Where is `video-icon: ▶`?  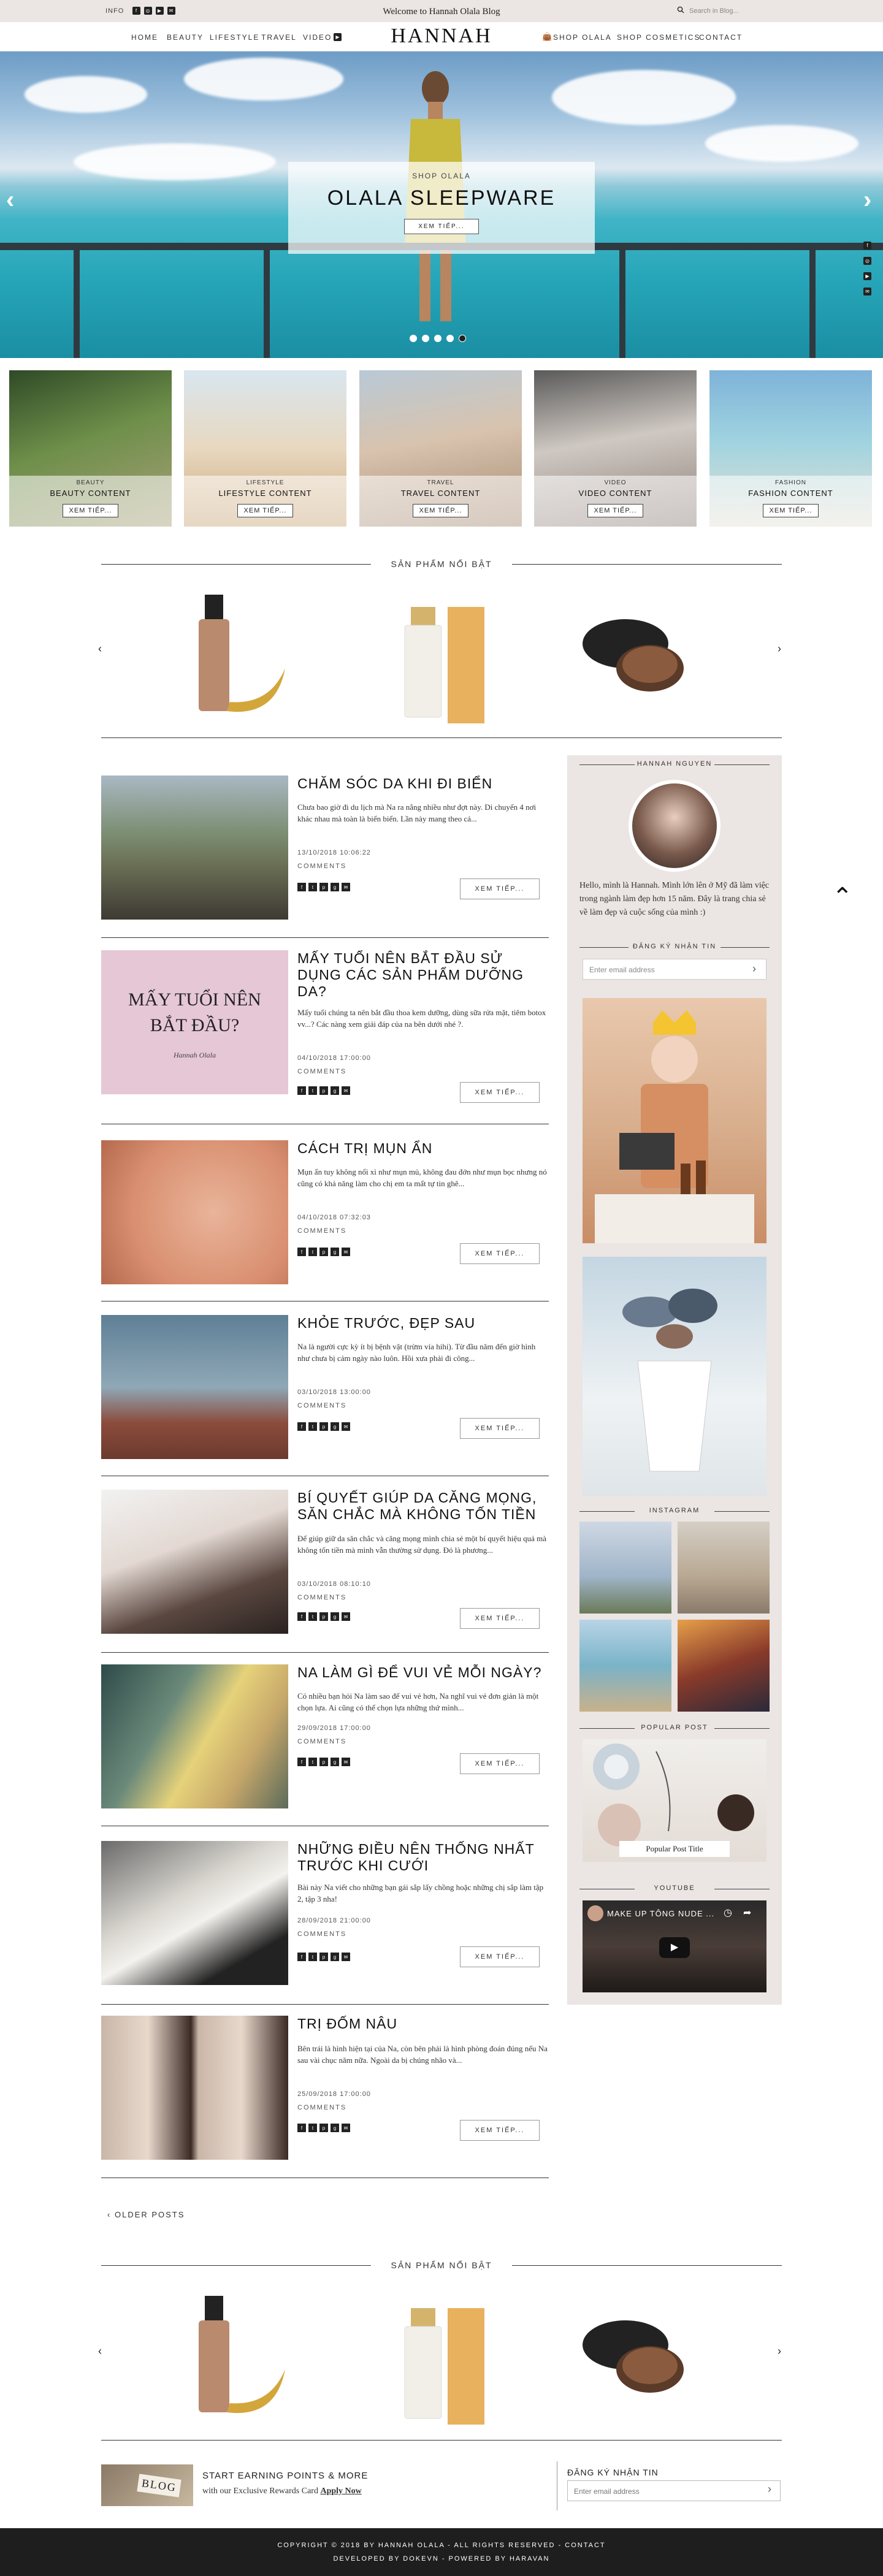
video-icon: ▶ is located at coordinates (338, 37).